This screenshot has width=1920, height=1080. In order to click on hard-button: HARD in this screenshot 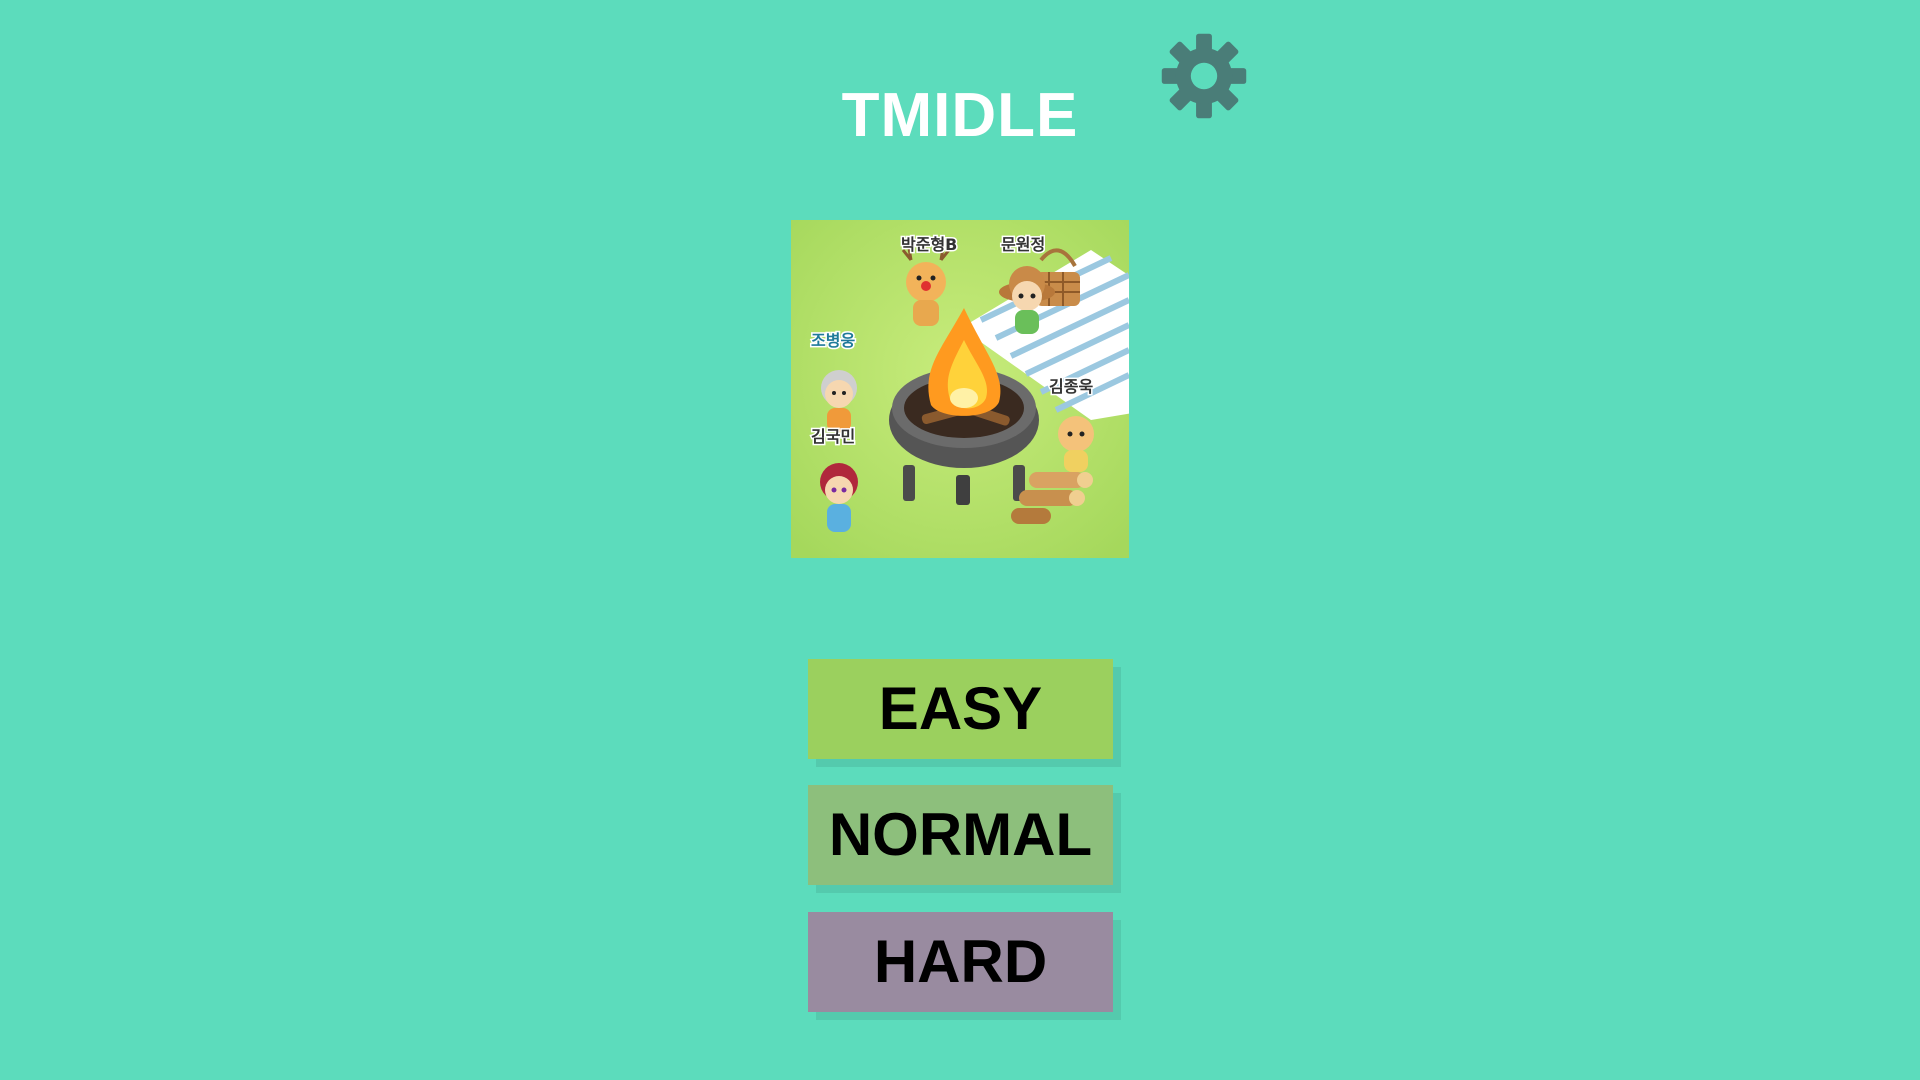, I will do `click(960, 962)`.